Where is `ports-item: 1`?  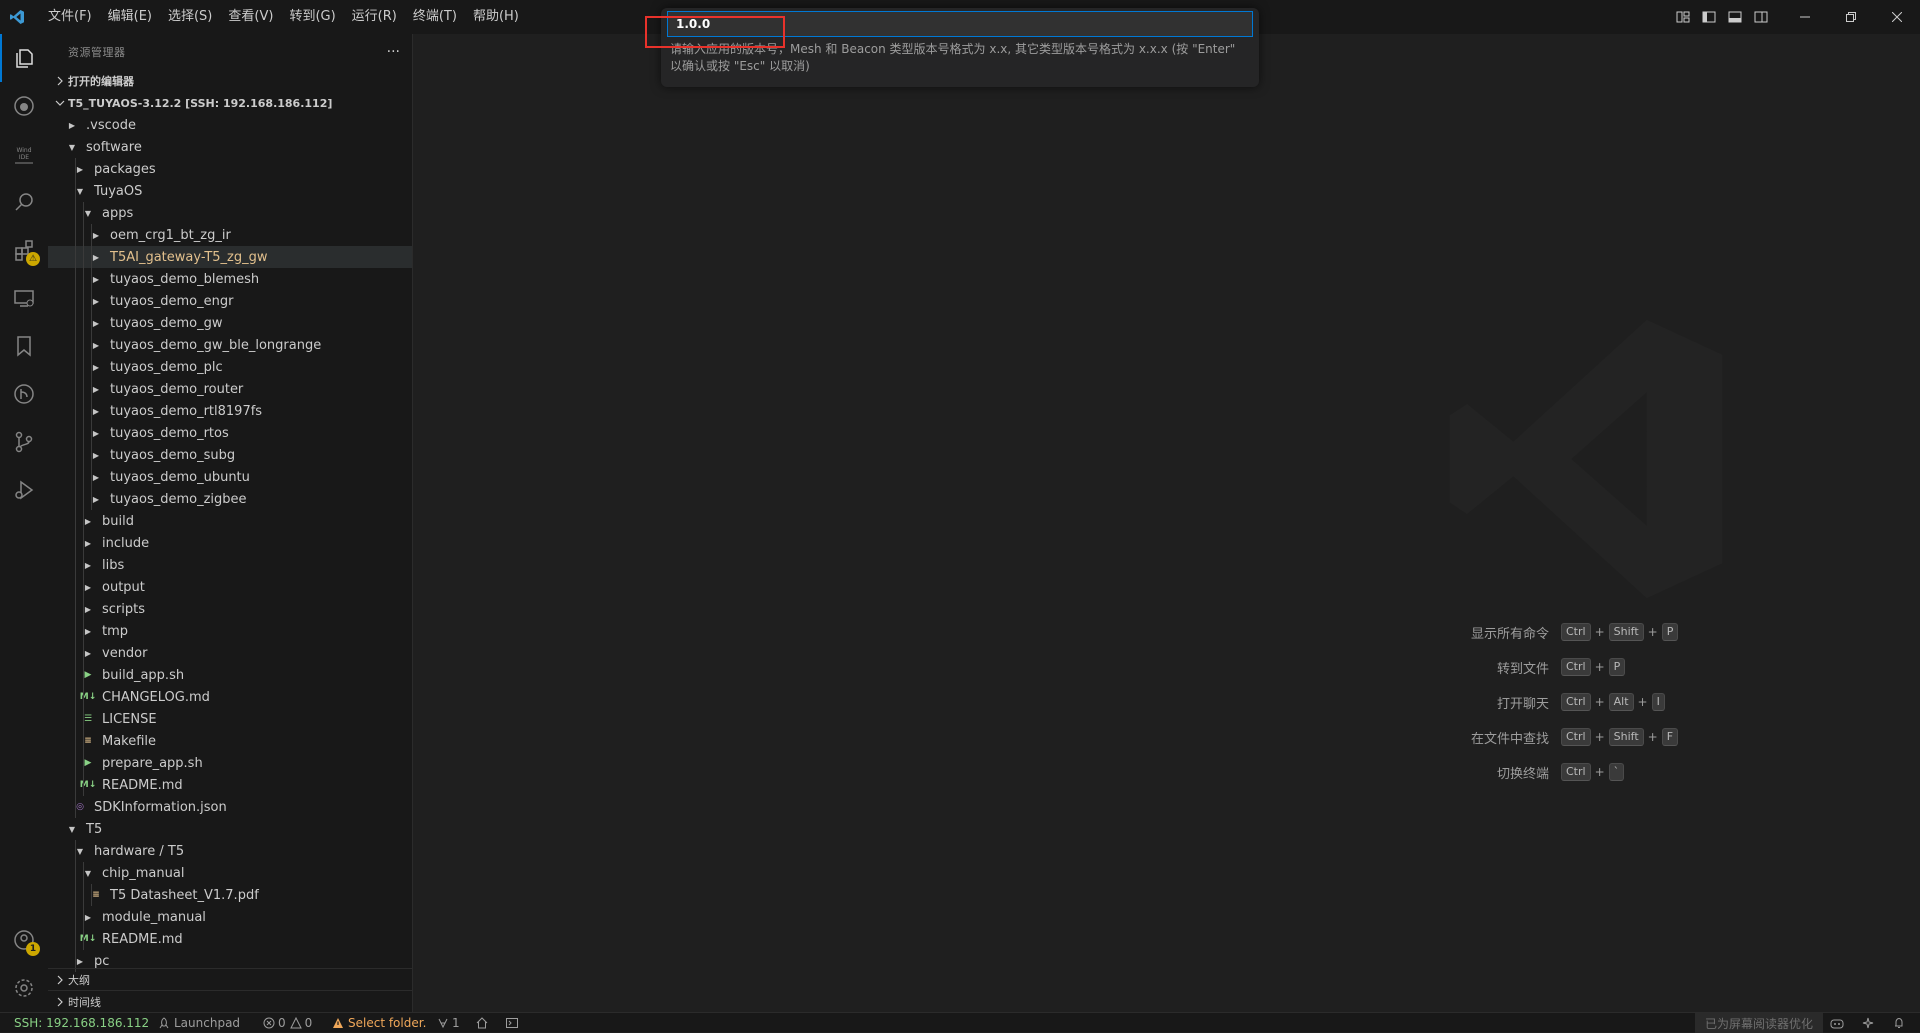
ports-item: 1 is located at coordinates (448, 1023).